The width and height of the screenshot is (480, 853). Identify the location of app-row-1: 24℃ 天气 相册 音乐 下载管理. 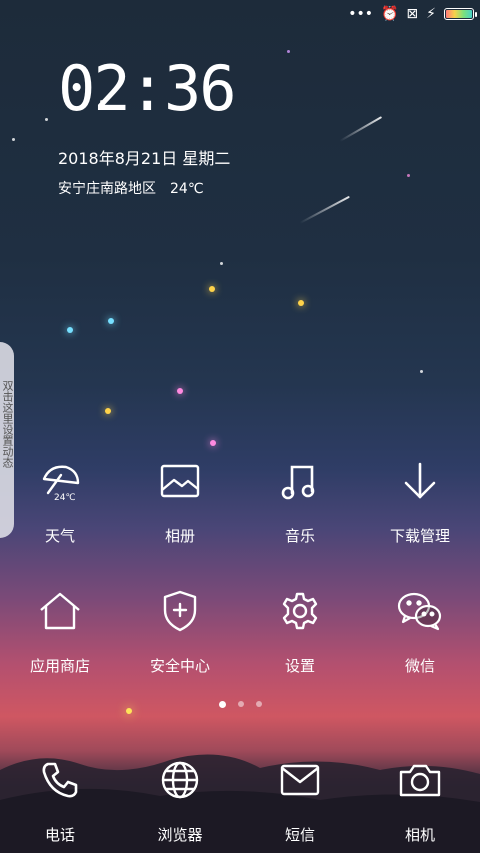
(240, 500).